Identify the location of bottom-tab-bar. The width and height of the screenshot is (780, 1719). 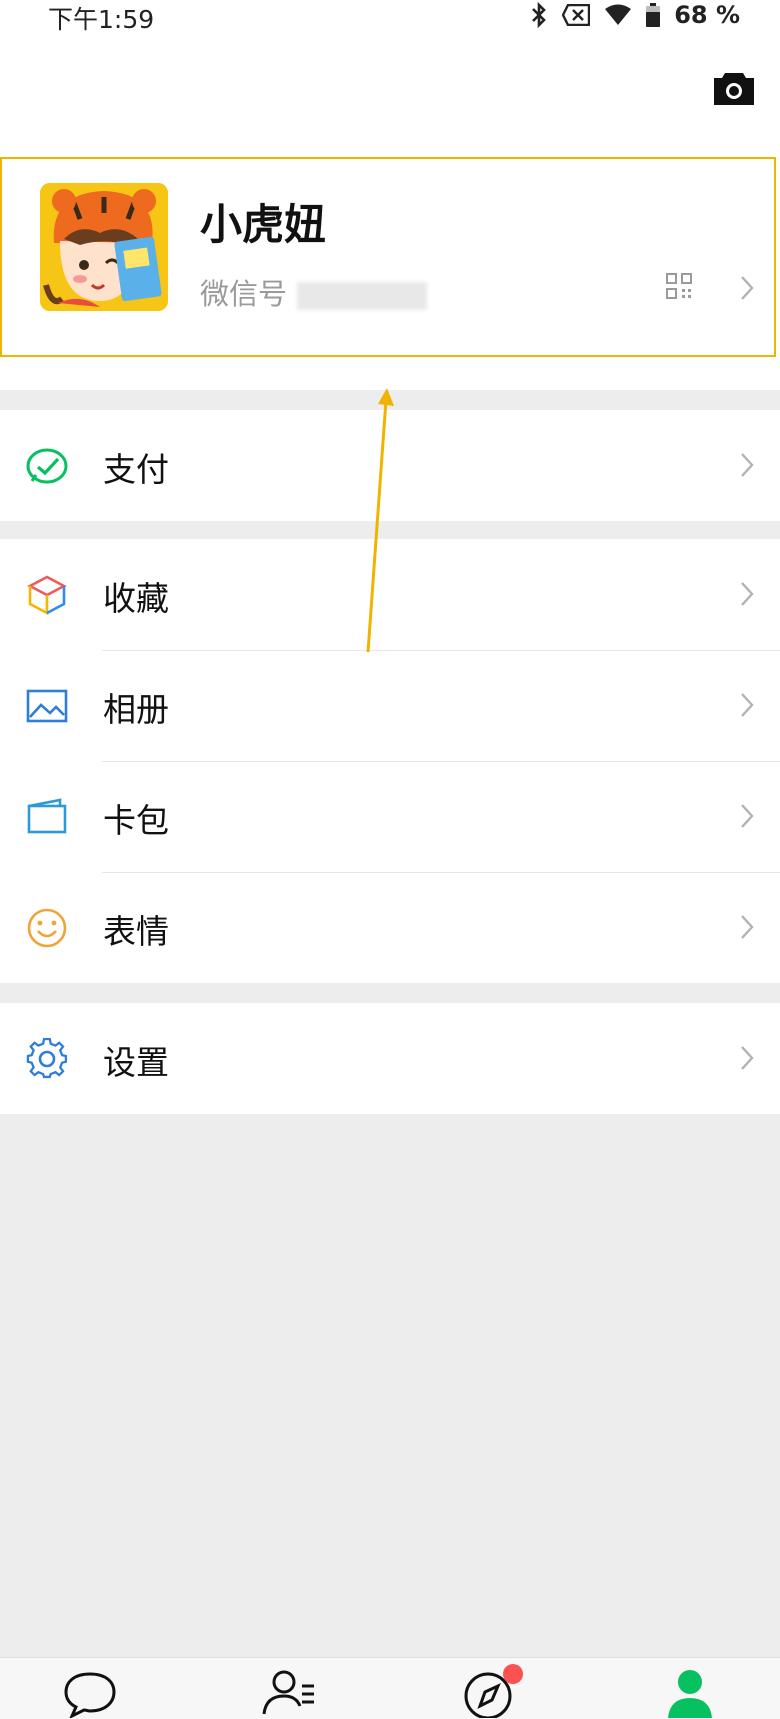
(390, 1688).